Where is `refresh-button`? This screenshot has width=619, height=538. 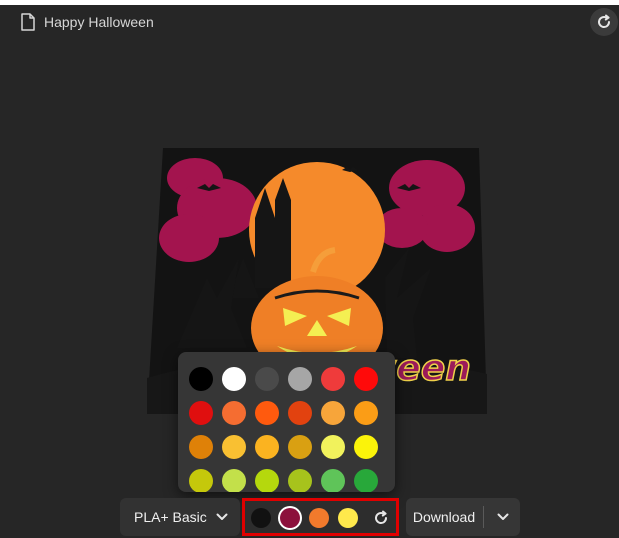
refresh-button is located at coordinates (604, 22).